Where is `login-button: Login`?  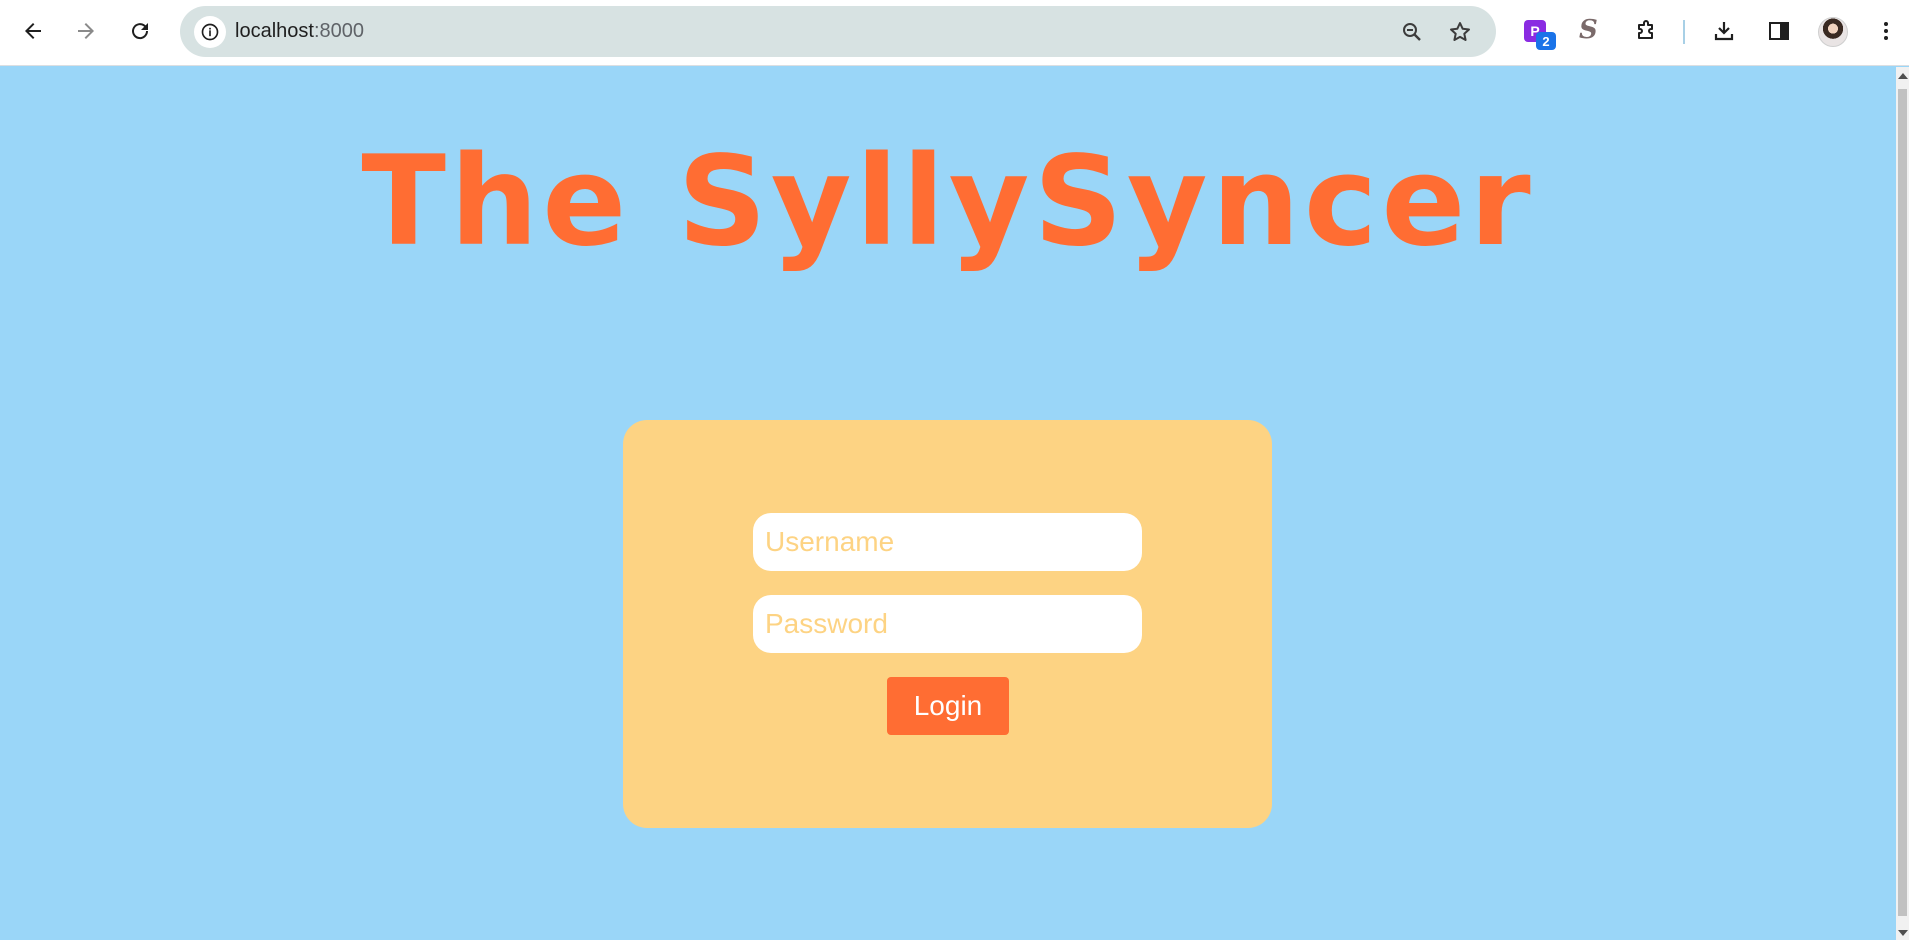 login-button: Login is located at coordinates (948, 706).